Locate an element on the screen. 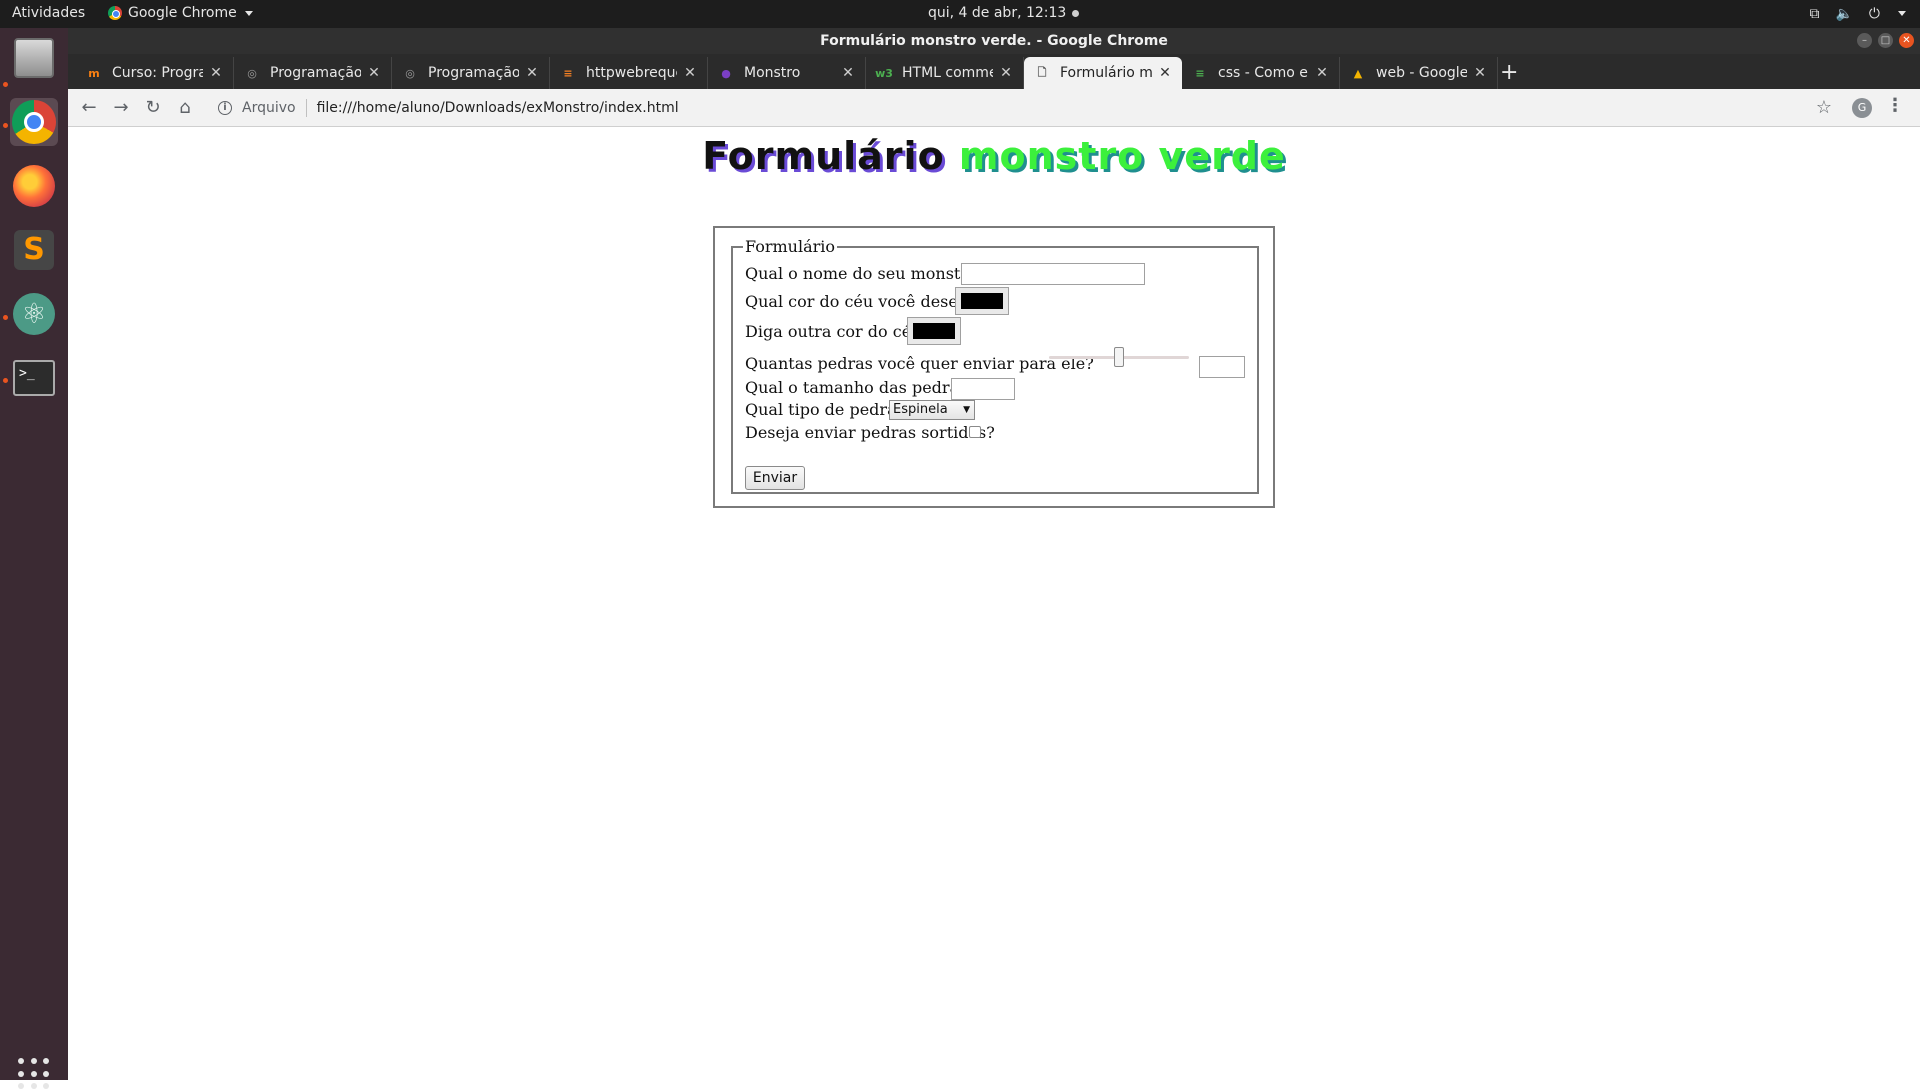 This screenshot has width=1920, height=1090. tab-title: css - Como eu cons is located at coordinates (1263, 73).